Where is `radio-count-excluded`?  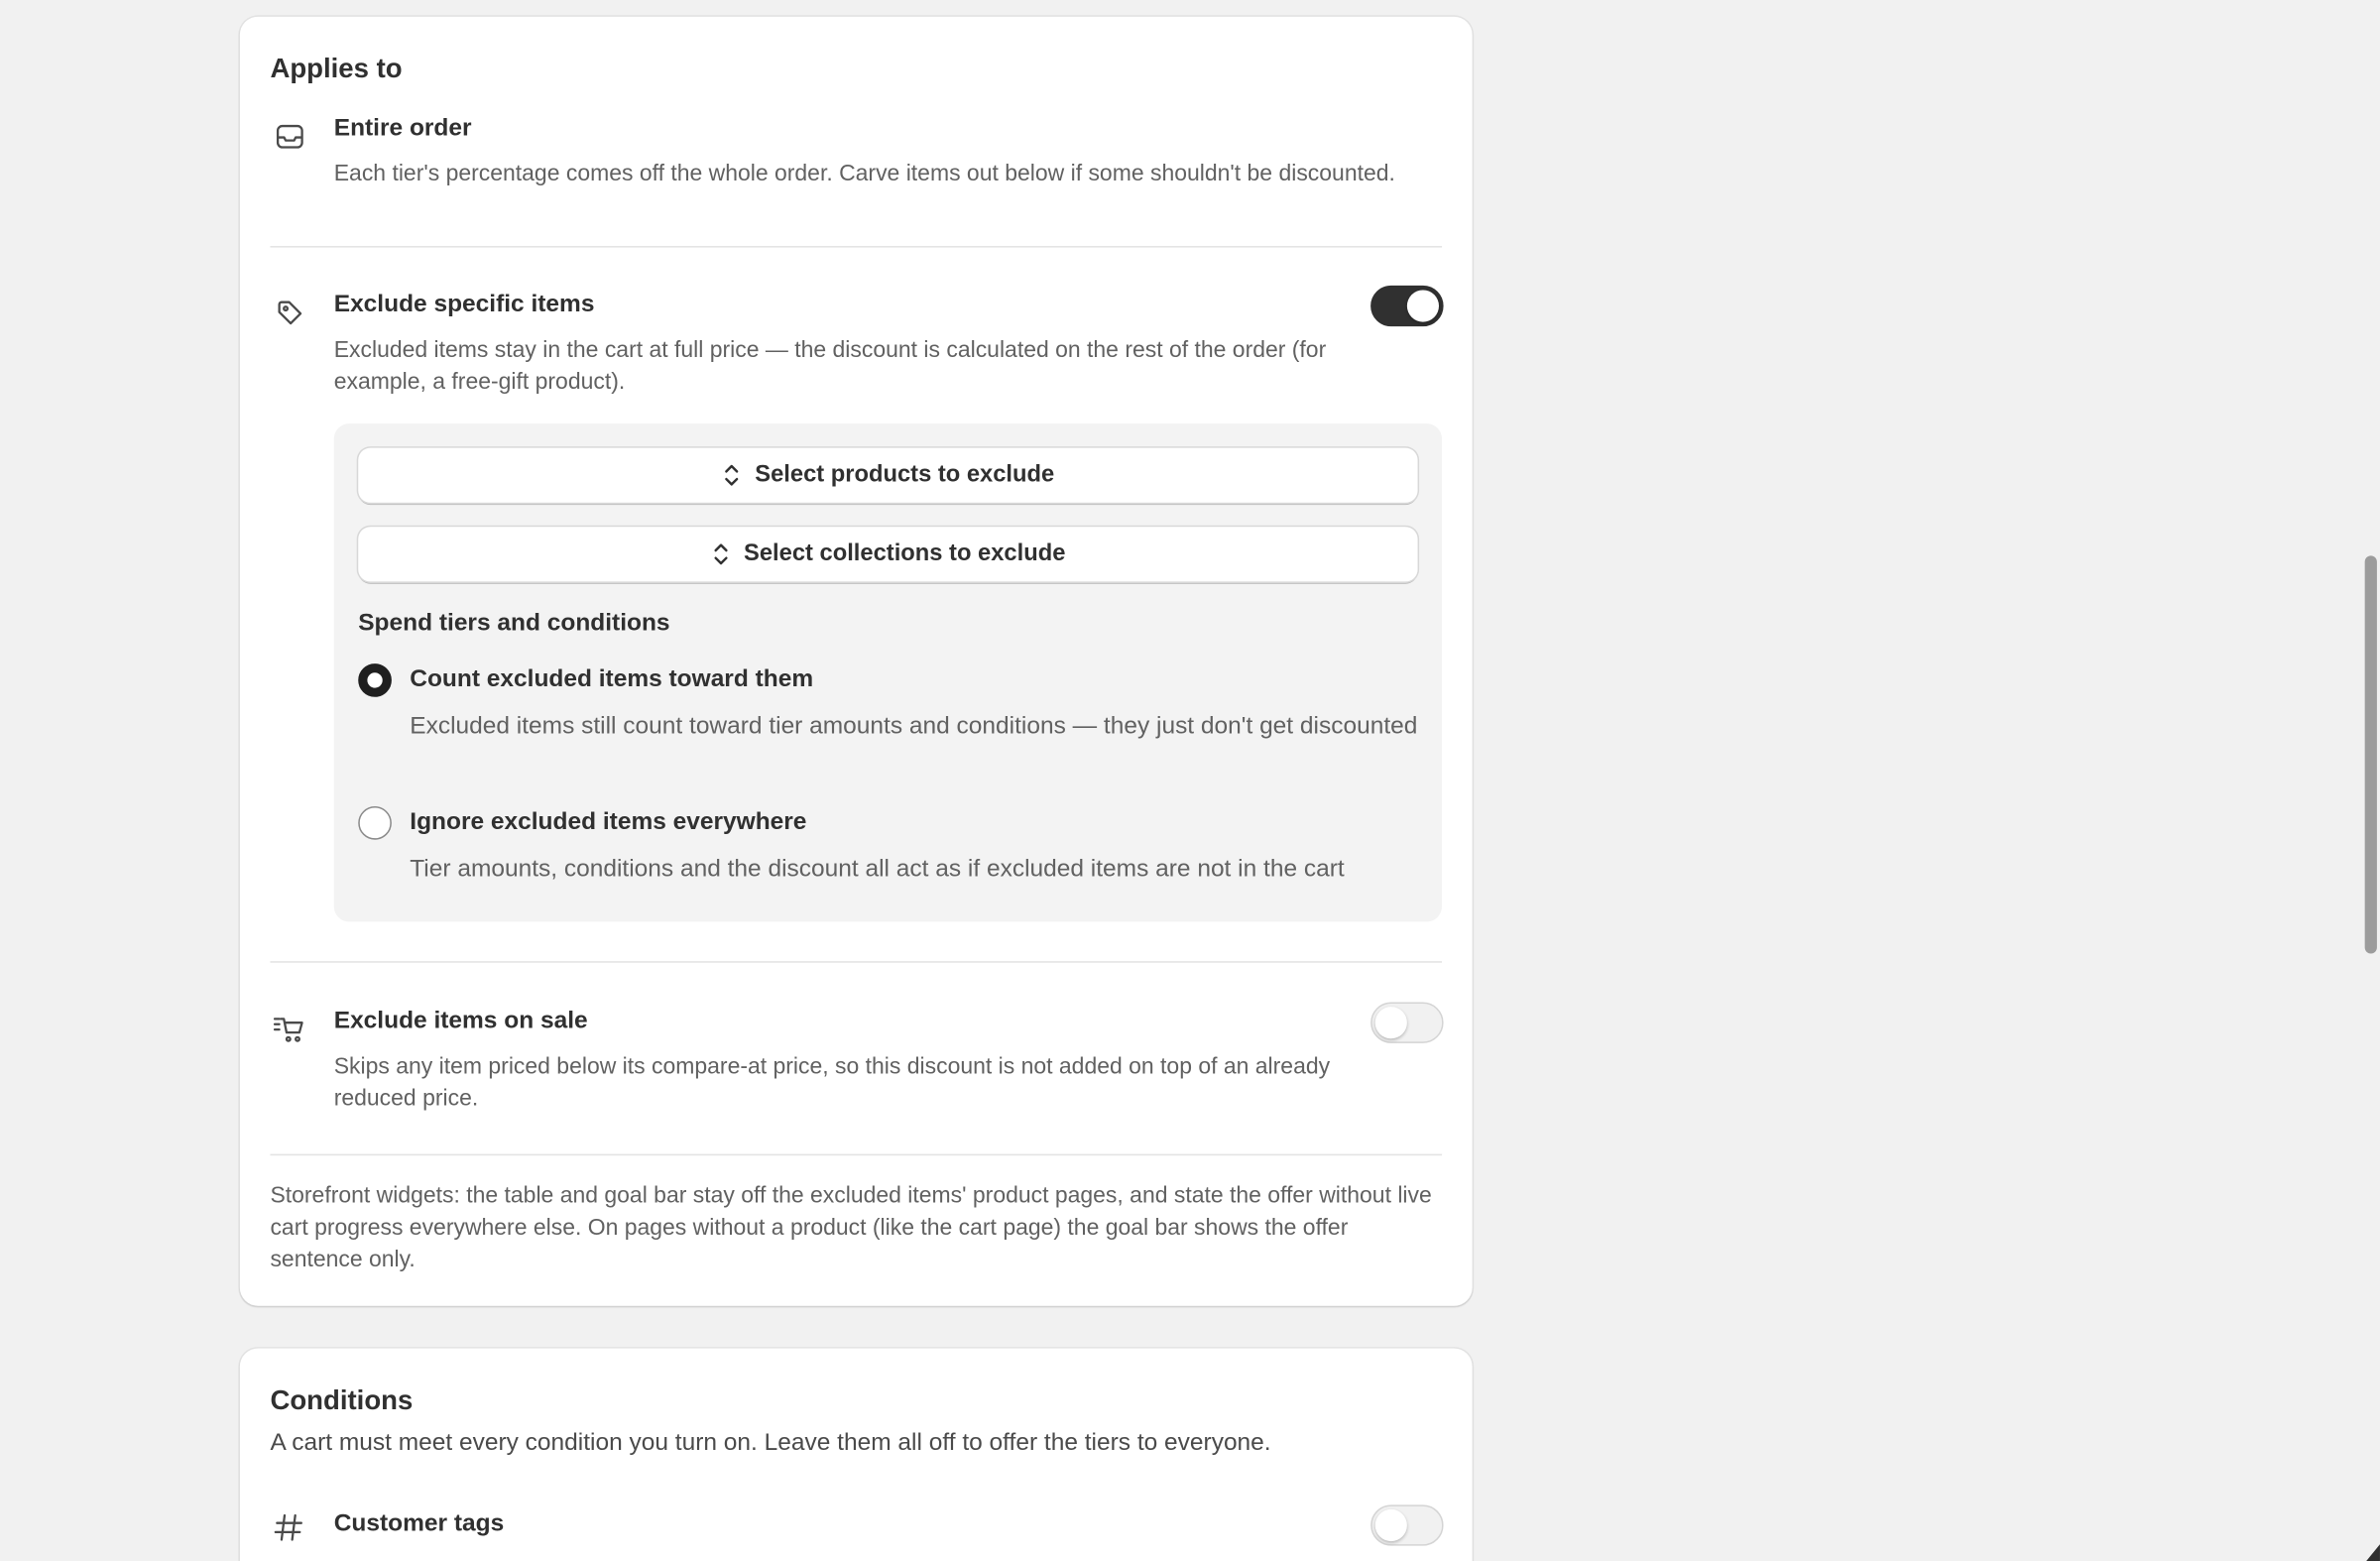
radio-count-excluded is located at coordinates (375, 680).